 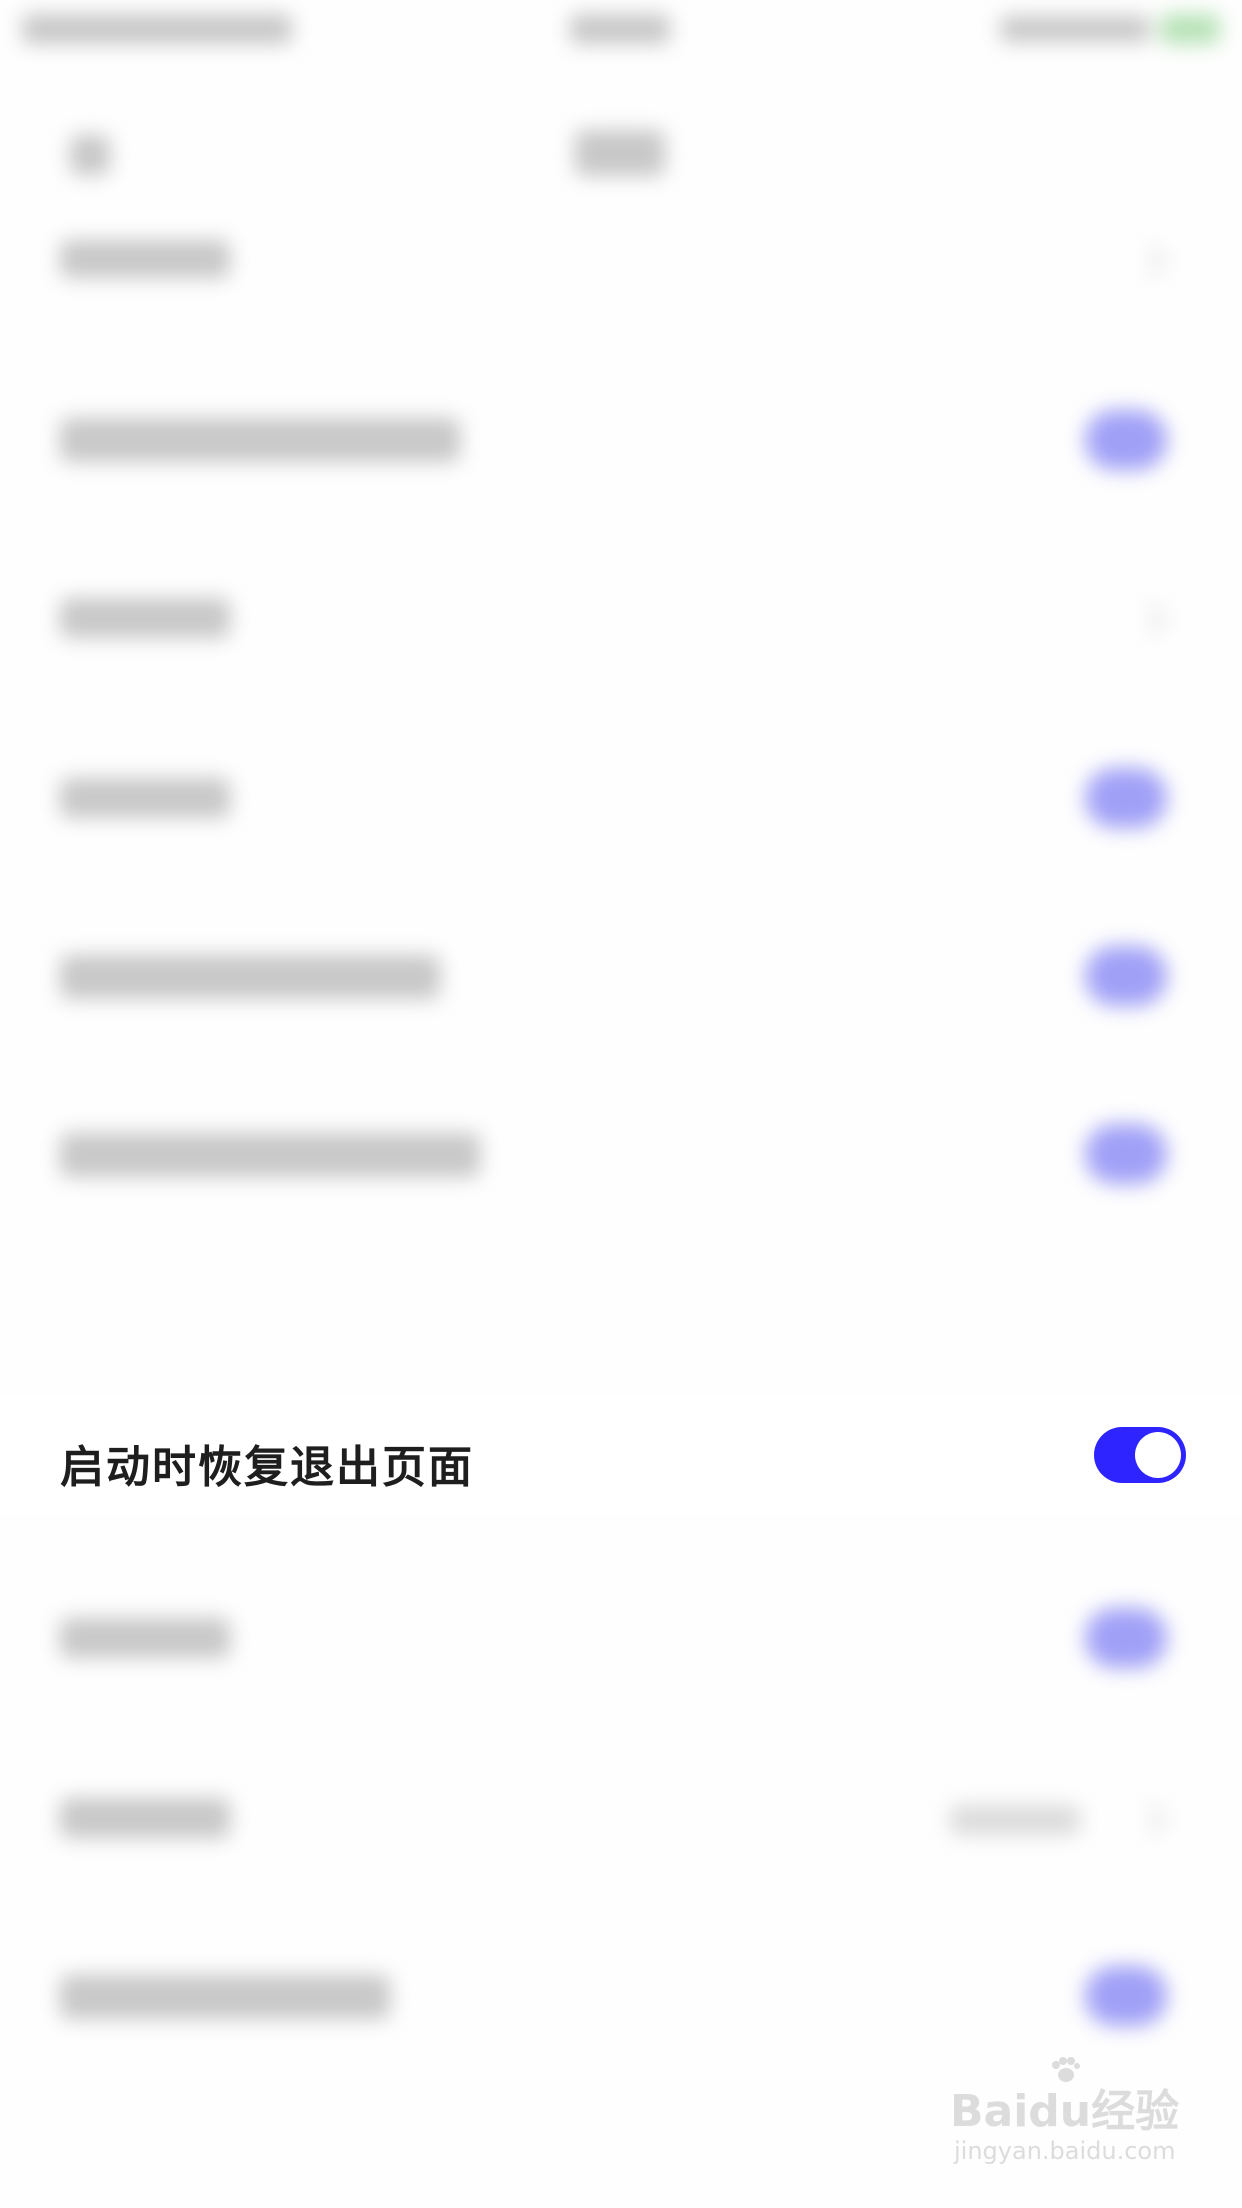 I want to click on page-title, so click(x=620, y=153).